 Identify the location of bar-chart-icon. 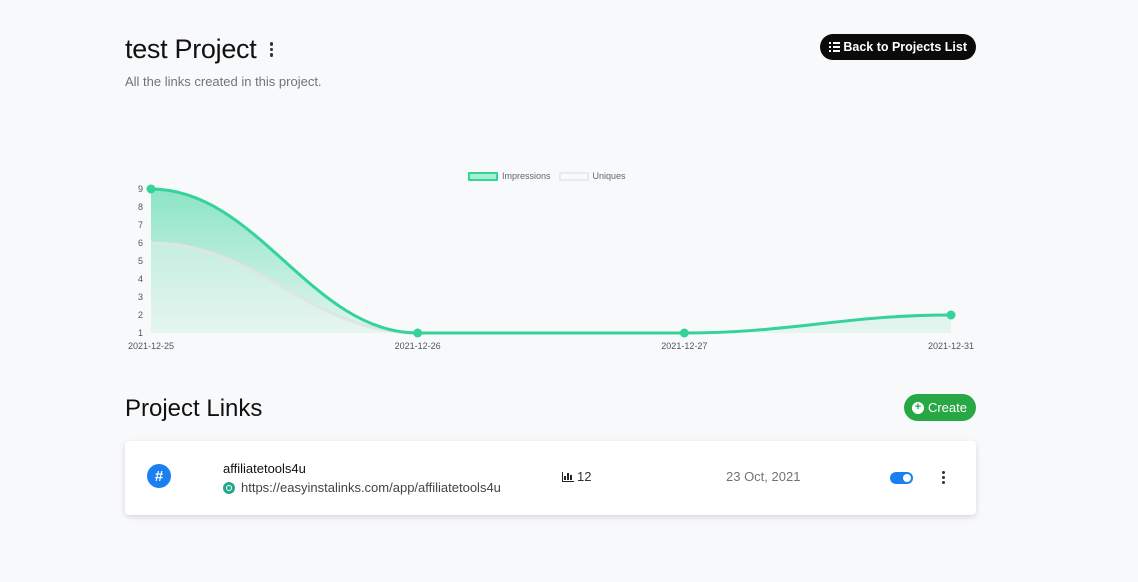
(568, 476).